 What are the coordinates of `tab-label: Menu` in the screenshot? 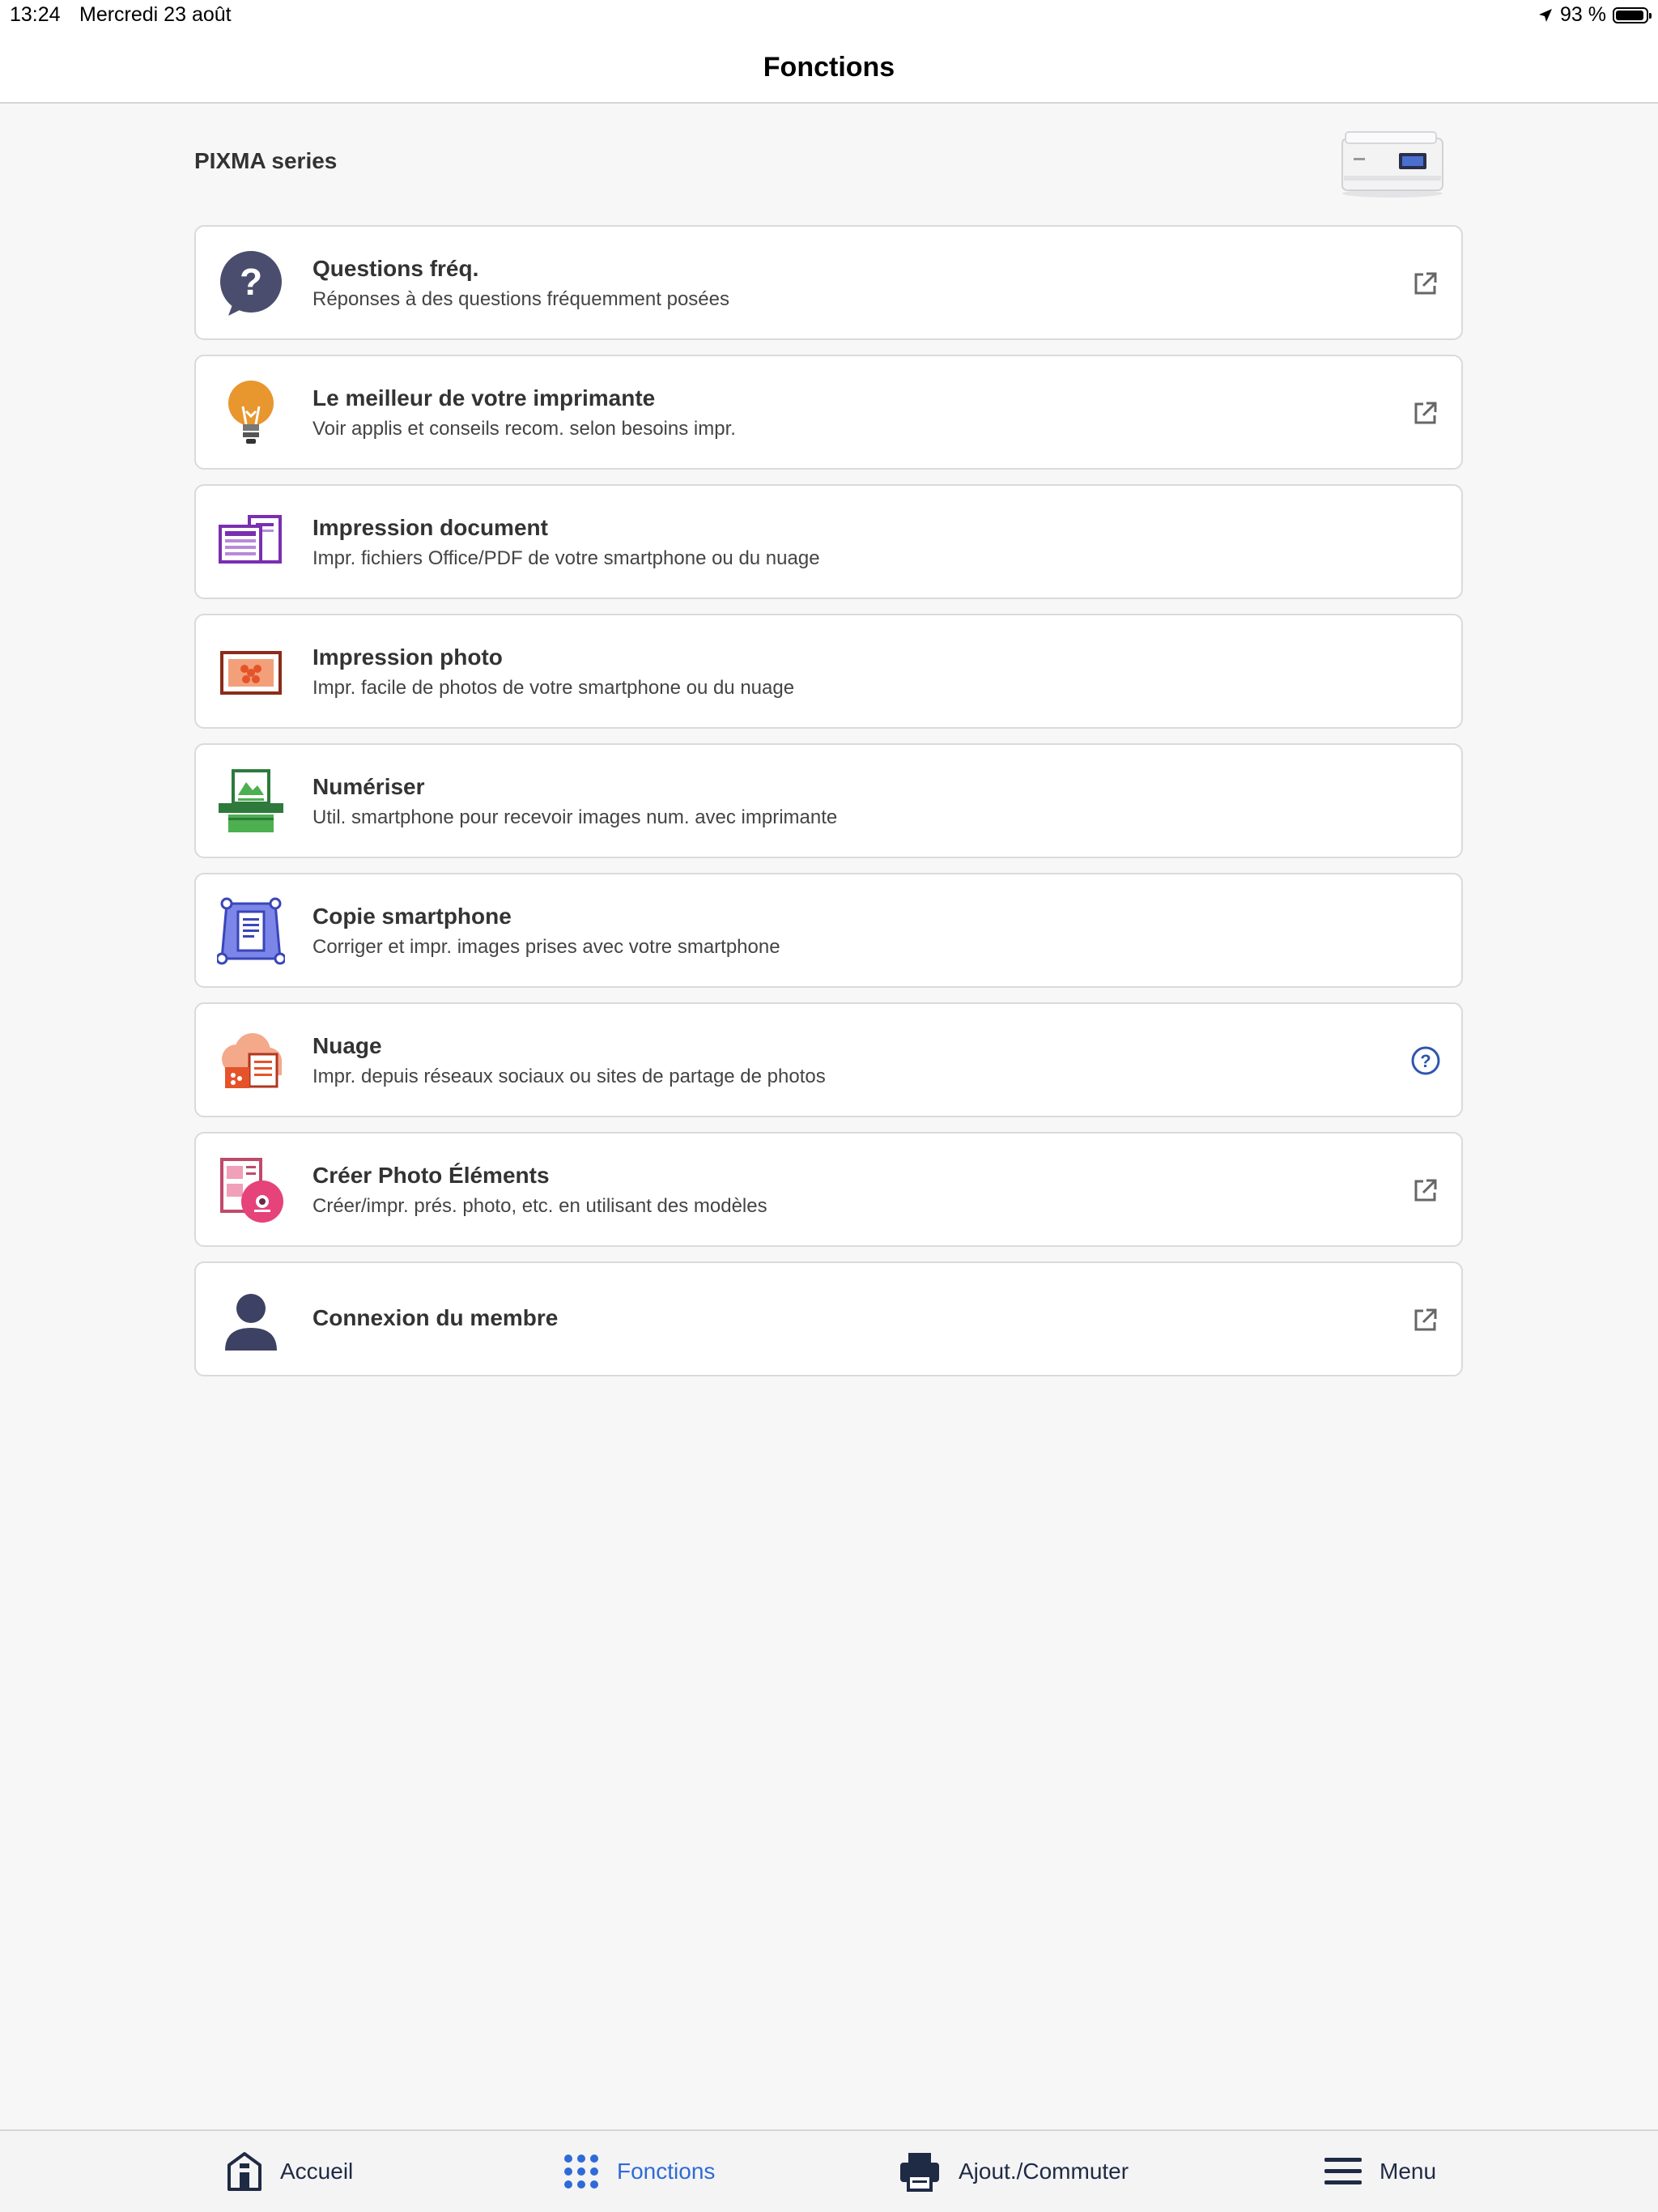 It's located at (1408, 2171).